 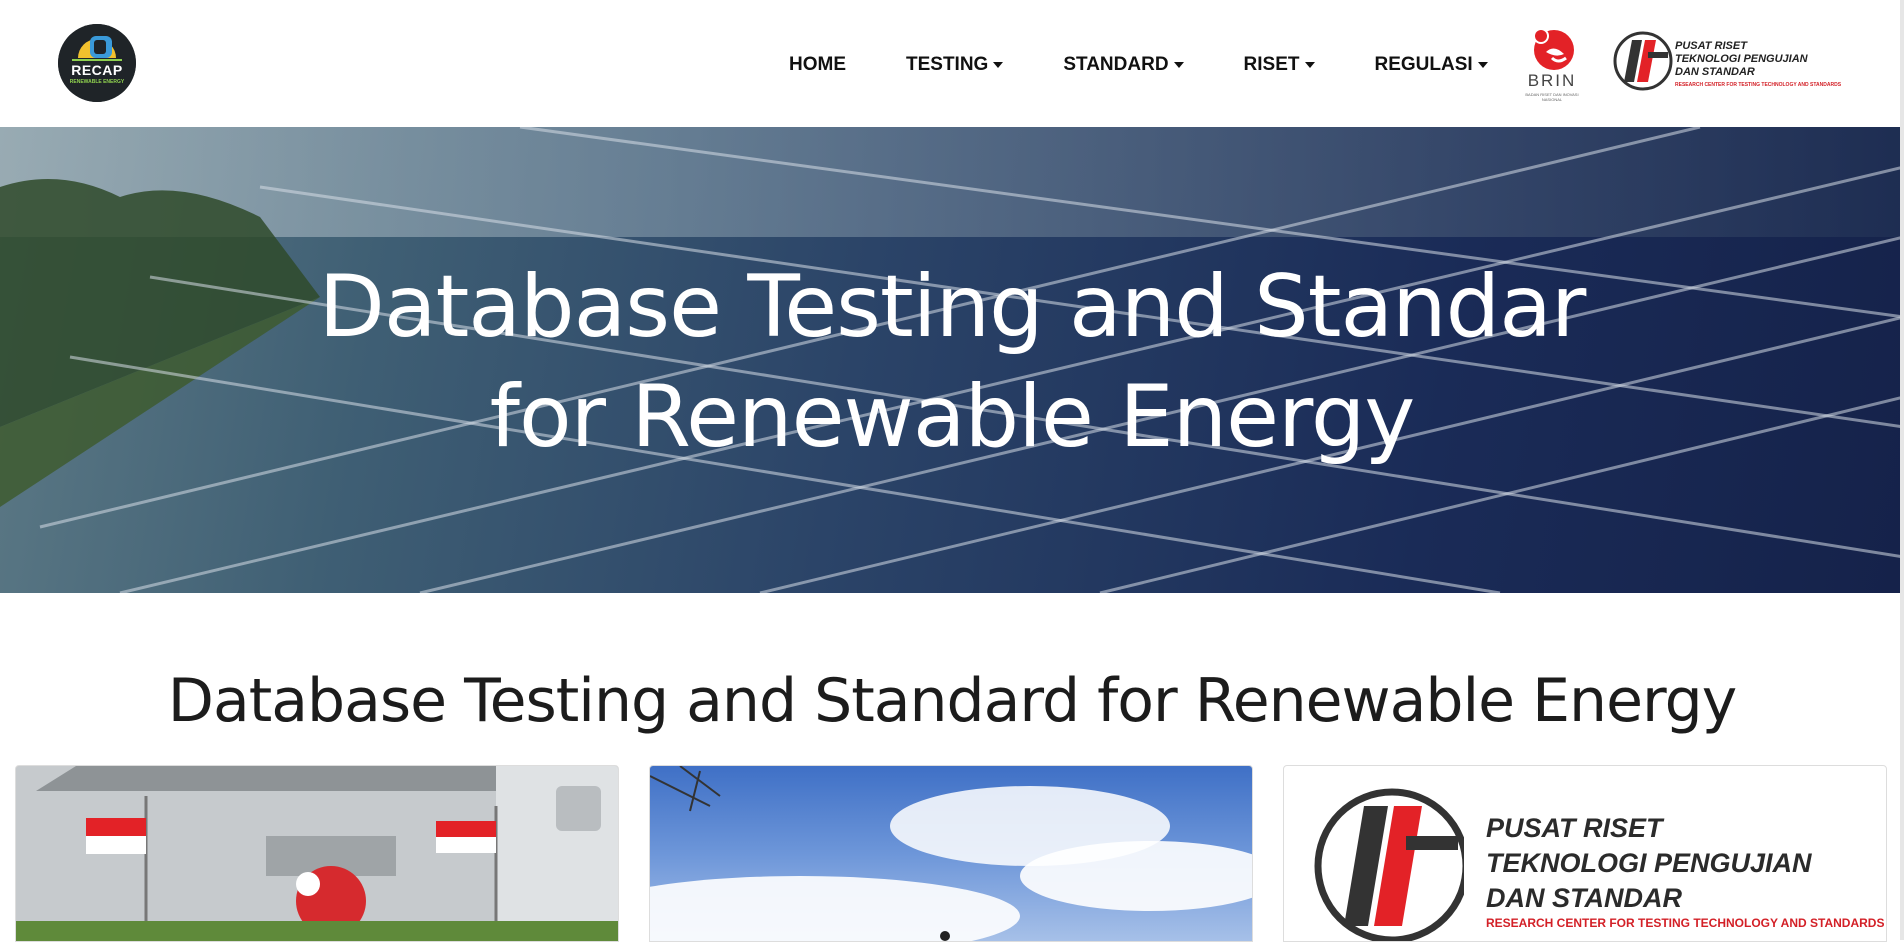 What do you see at coordinates (1552, 80) in the screenshot?
I see `brin-name: BRIN` at bounding box center [1552, 80].